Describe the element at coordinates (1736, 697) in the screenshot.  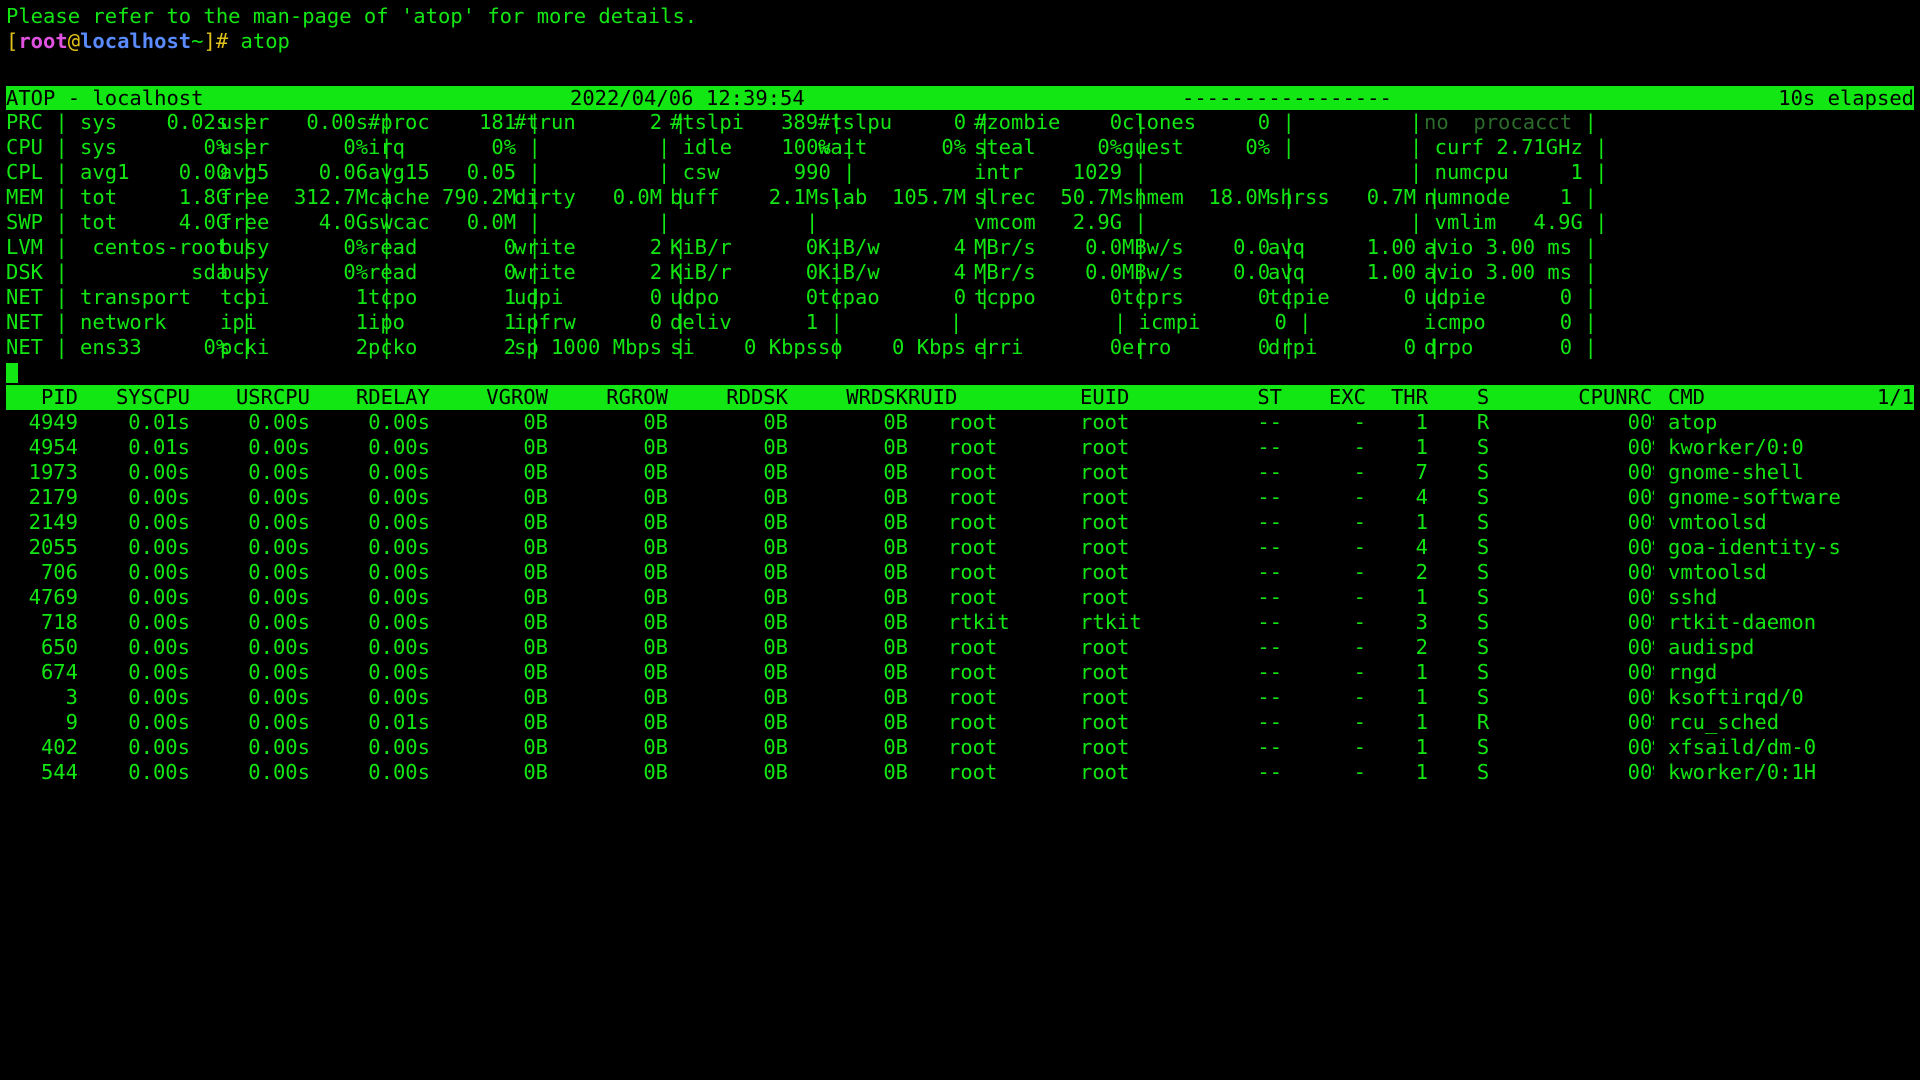
I see `cell-cmd: ksoftirqd/0` at that location.